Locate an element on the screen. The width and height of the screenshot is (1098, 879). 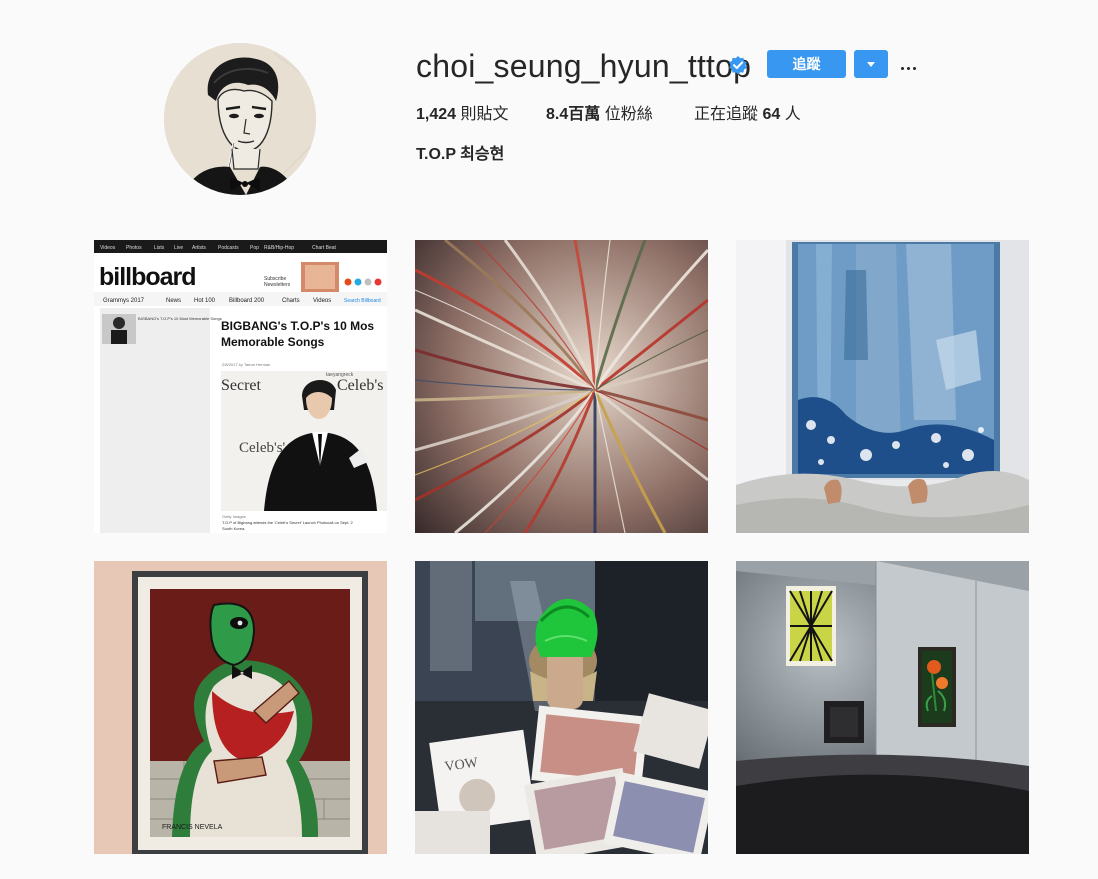
followers-link: 8.4百萬 位粉絲 is located at coordinates (599, 115).